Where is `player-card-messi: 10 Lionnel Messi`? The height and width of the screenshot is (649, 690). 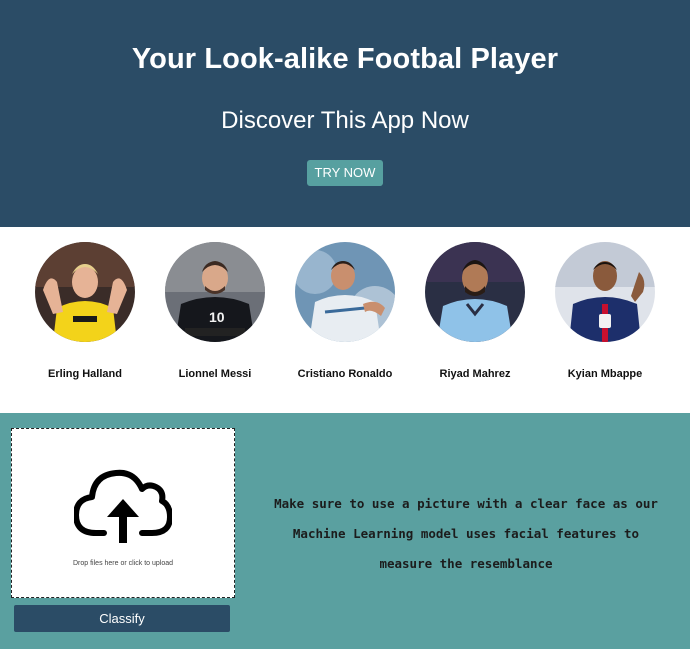
player-card-messi: 10 Lionnel Messi is located at coordinates (215, 311).